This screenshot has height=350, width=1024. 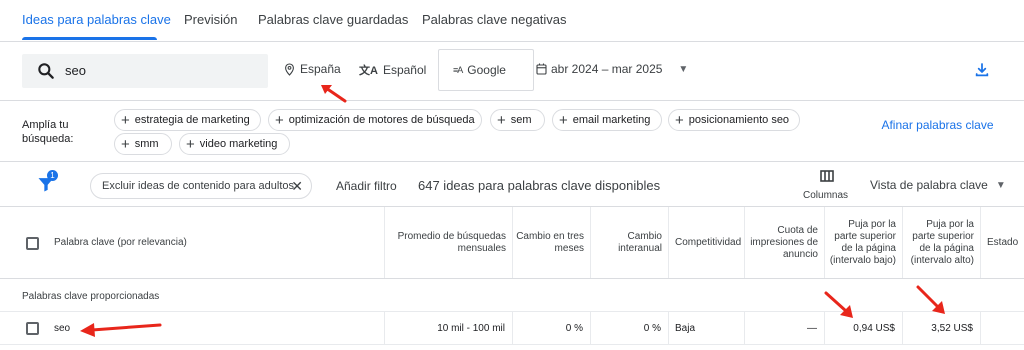 I want to click on network-selector: ≡A Google, so click(x=486, y=70).